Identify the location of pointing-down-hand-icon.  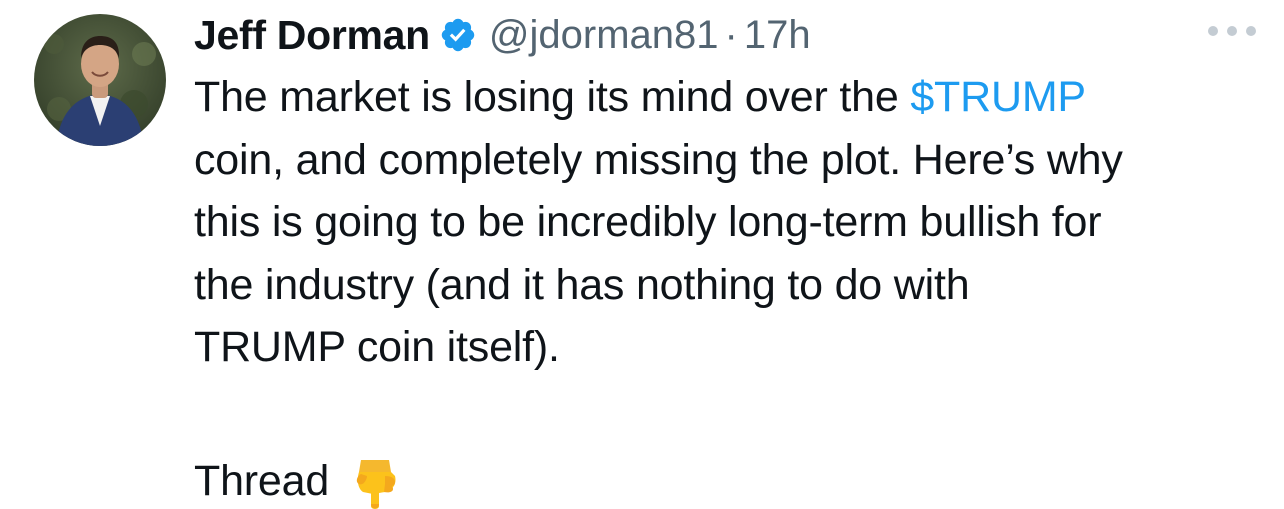
(378, 482).